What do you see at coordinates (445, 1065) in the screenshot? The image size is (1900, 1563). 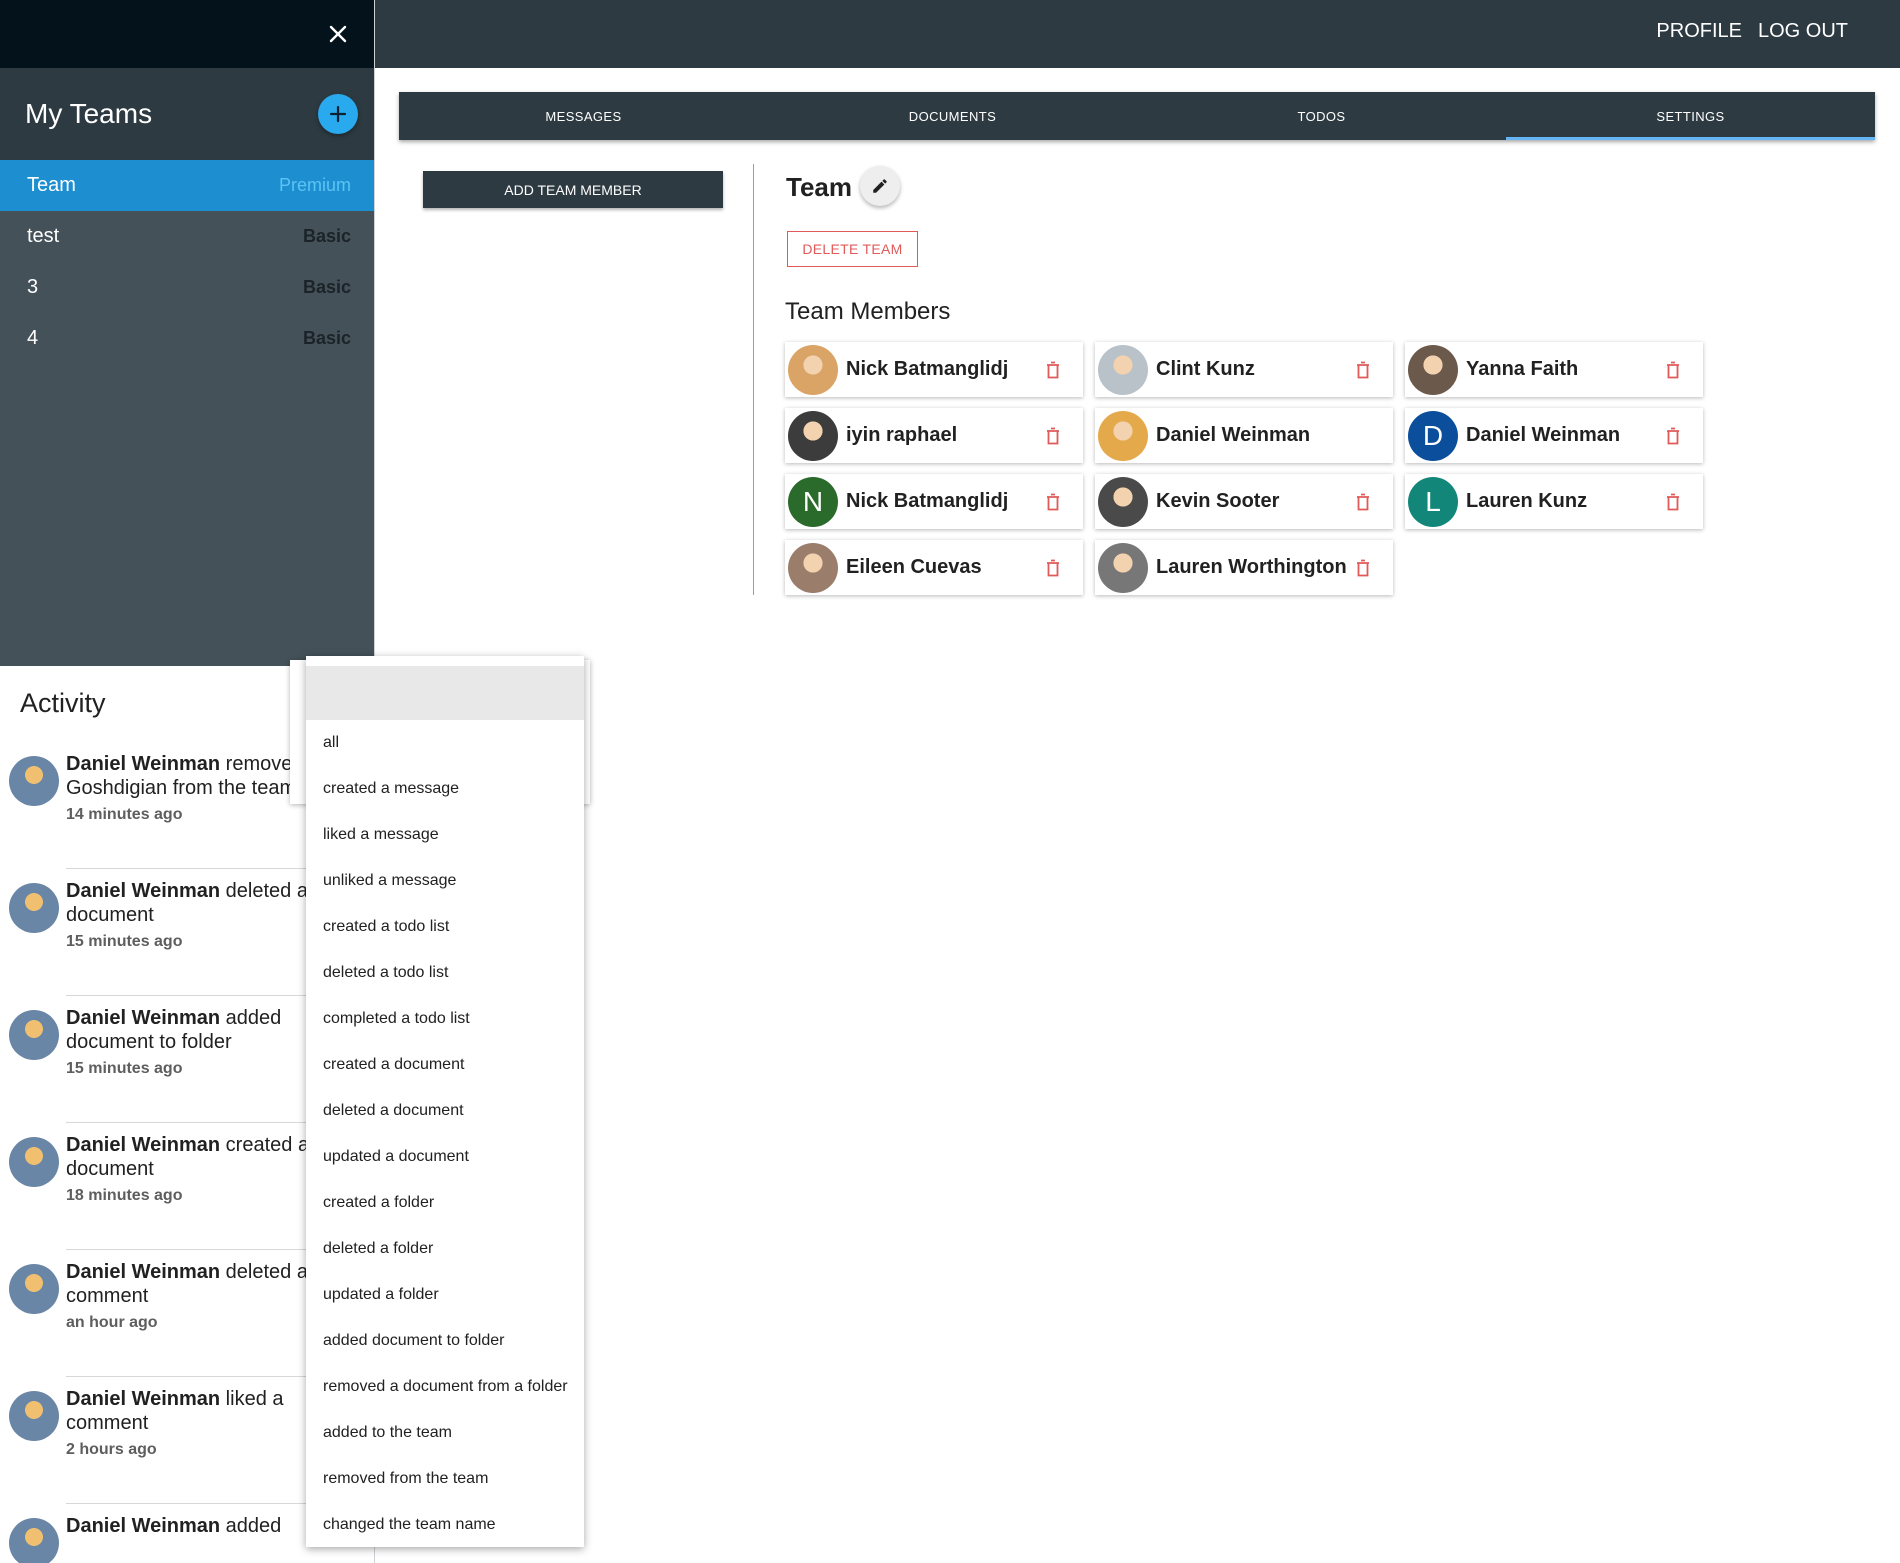 I see `dropdown-option: created a document` at bounding box center [445, 1065].